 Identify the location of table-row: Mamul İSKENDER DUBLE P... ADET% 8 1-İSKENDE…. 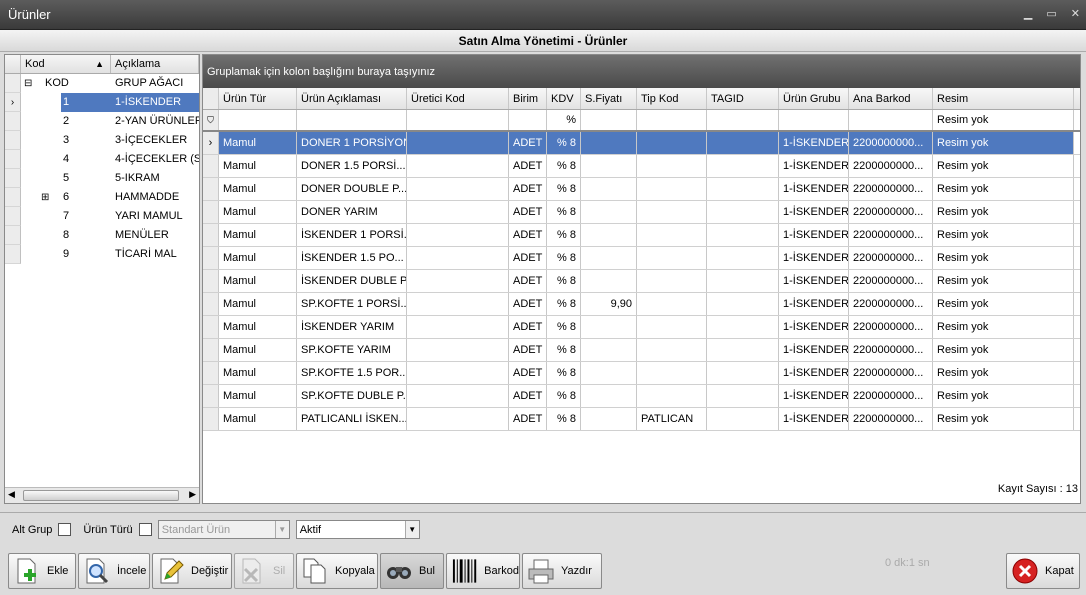
(641, 281).